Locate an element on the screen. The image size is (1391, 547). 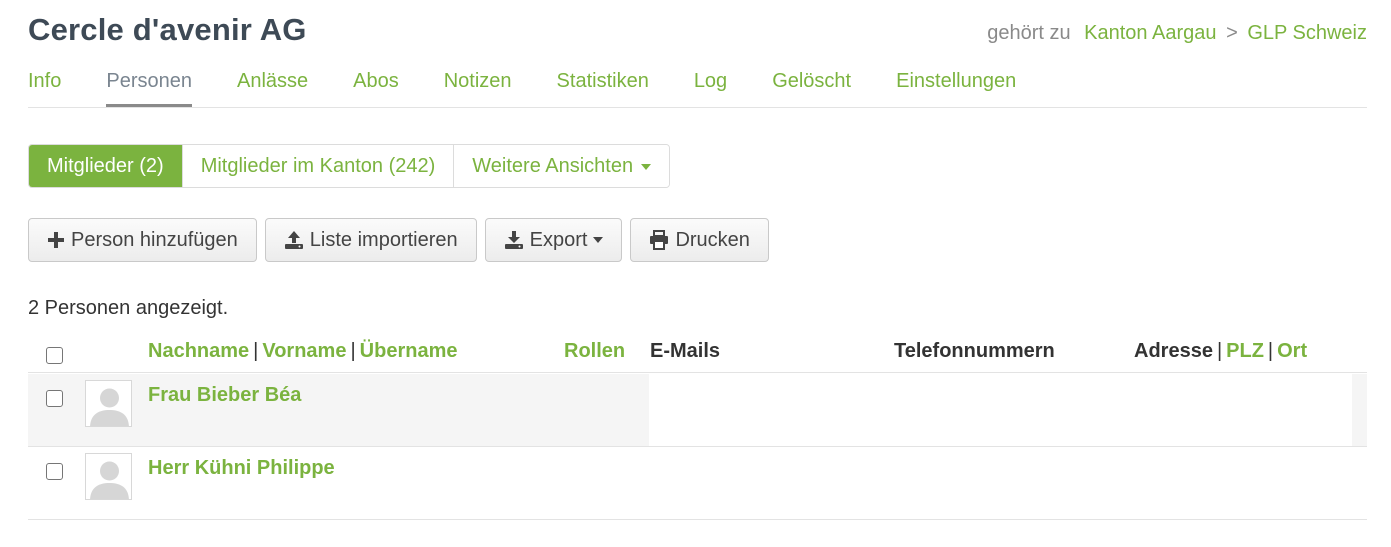
breadcrumb-link-kanton: Kanton Aargau is located at coordinates (1150, 33).